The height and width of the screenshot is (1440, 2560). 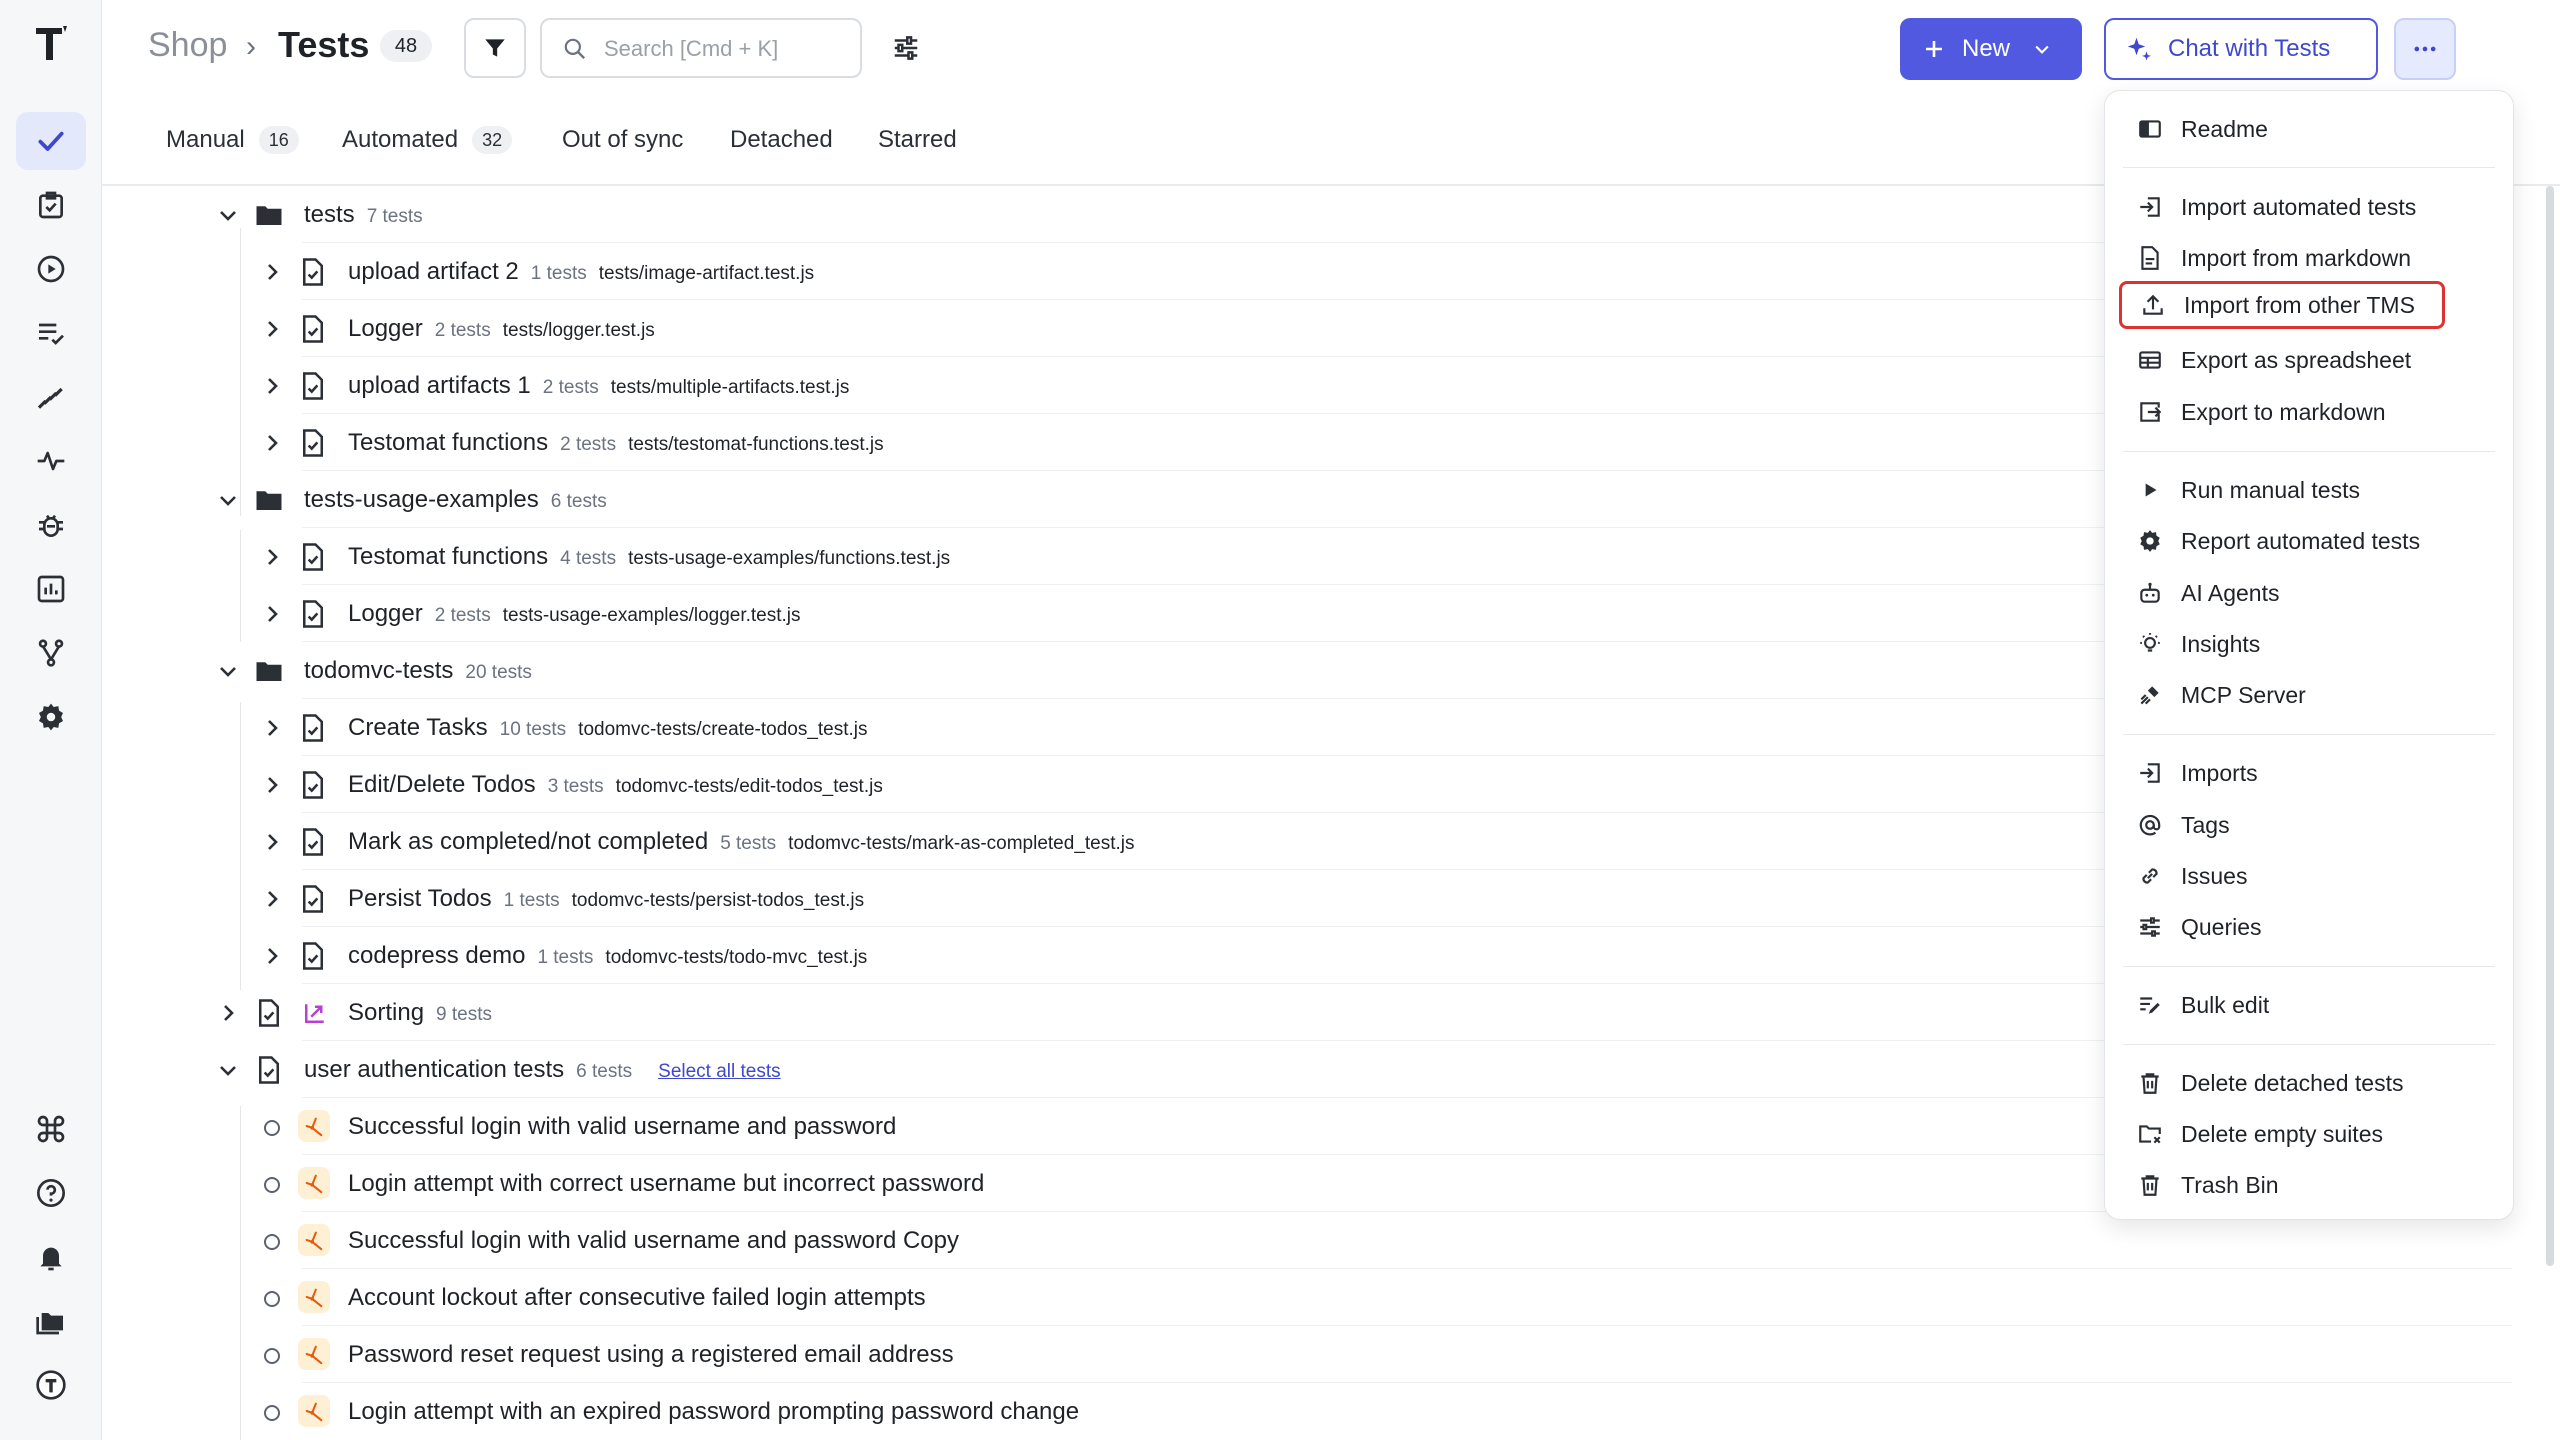 What do you see at coordinates (2310, 876) in the screenshot?
I see `menu-item-issues: Issues` at bounding box center [2310, 876].